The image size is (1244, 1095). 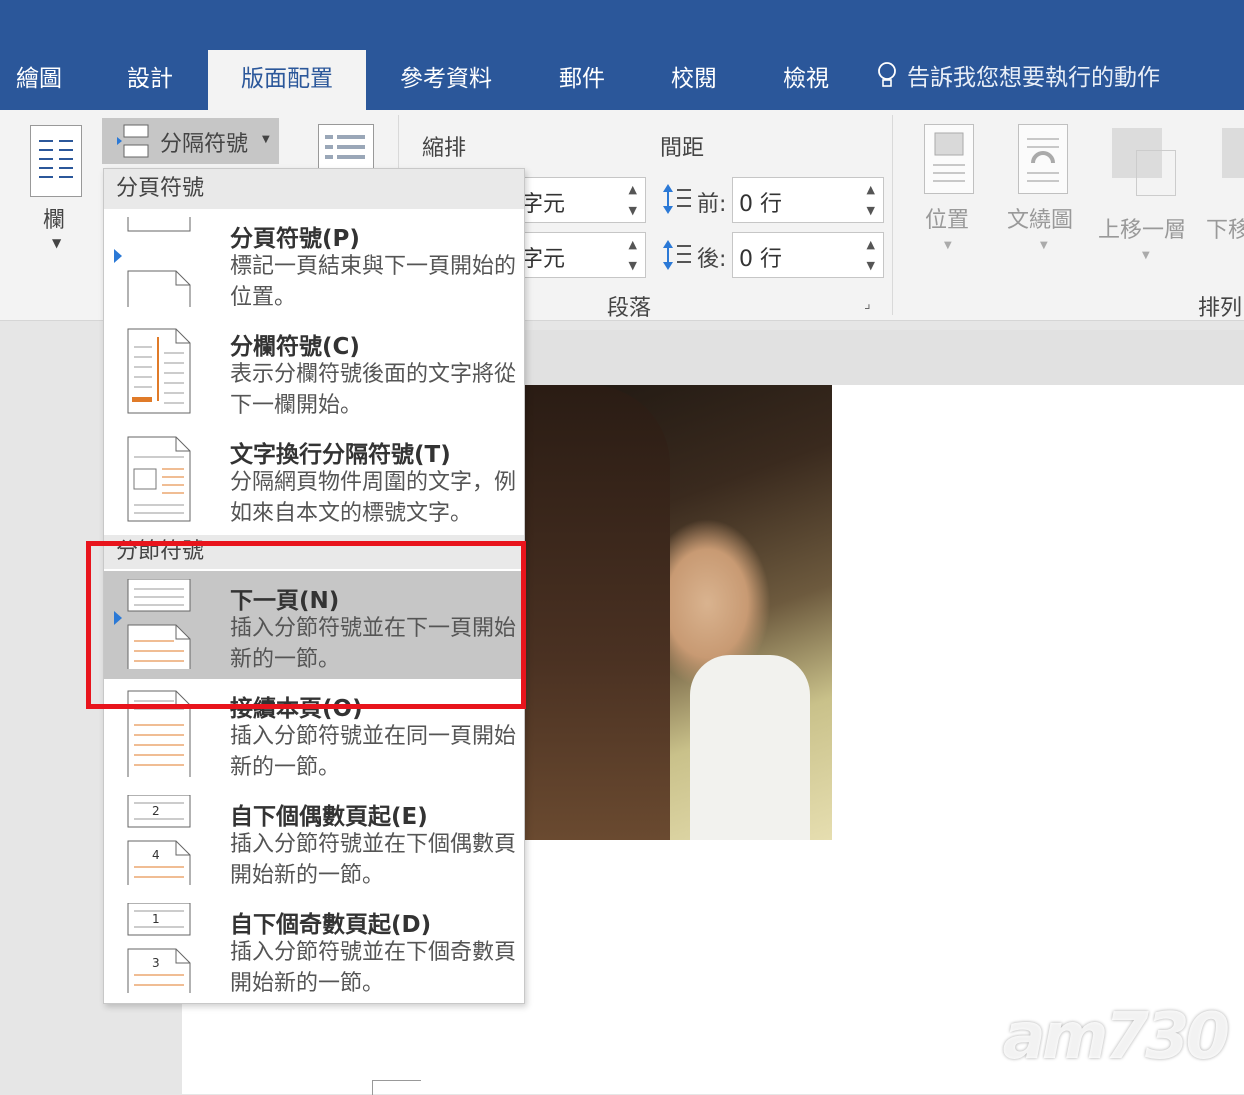 What do you see at coordinates (543, 259) in the screenshot?
I see `indent-right-unit: 字元` at bounding box center [543, 259].